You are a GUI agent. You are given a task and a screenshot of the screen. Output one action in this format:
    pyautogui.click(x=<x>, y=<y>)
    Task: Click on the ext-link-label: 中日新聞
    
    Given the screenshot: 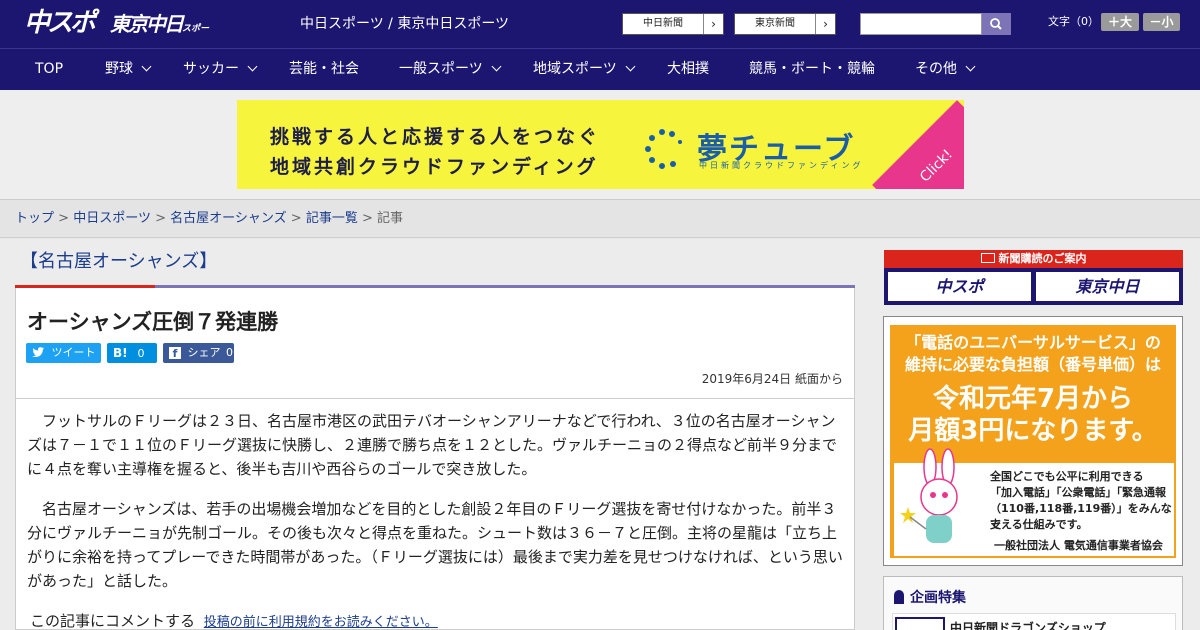 What is the action you would take?
    pyautogui.click(x=663, y=23)
    